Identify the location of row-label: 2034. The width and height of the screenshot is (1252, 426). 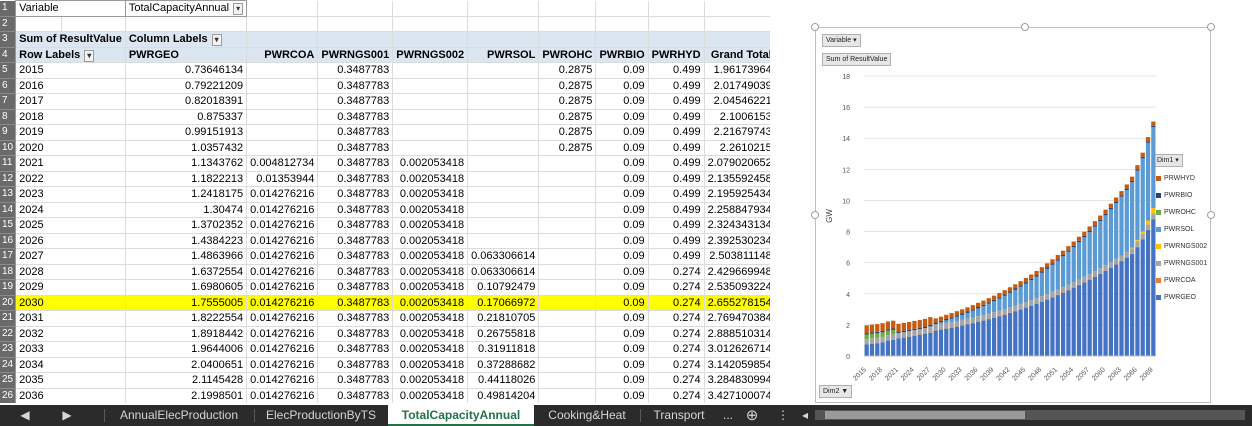
(70, 365).